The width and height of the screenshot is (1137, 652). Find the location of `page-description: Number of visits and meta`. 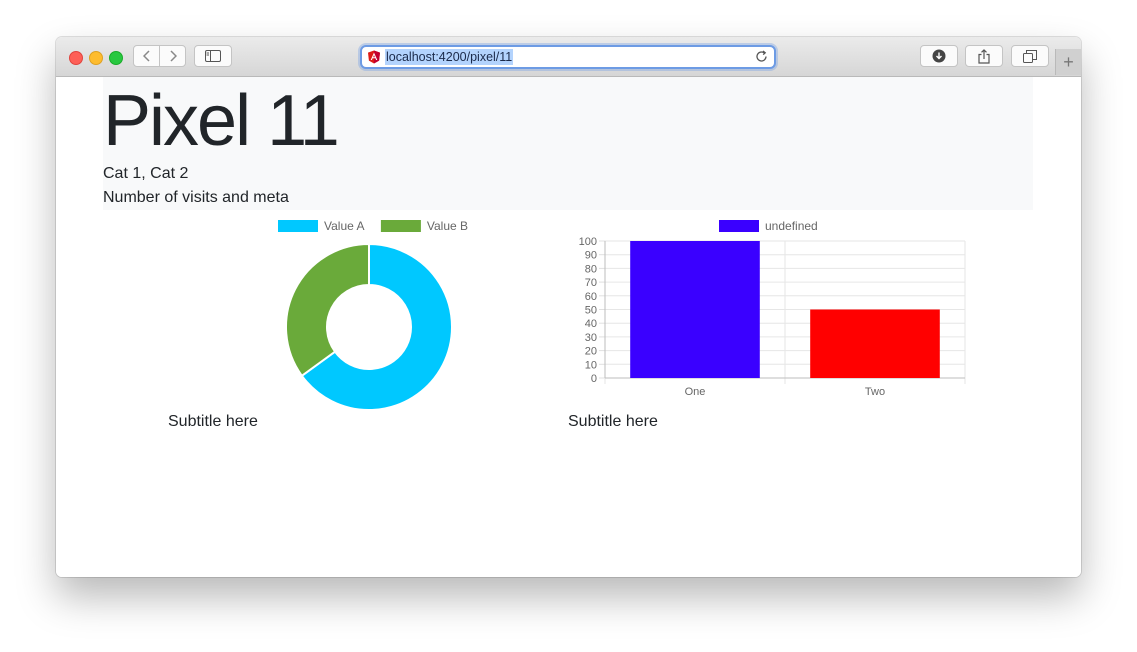

page-description: Number of visits and meta is located at coordinates (196, 197).